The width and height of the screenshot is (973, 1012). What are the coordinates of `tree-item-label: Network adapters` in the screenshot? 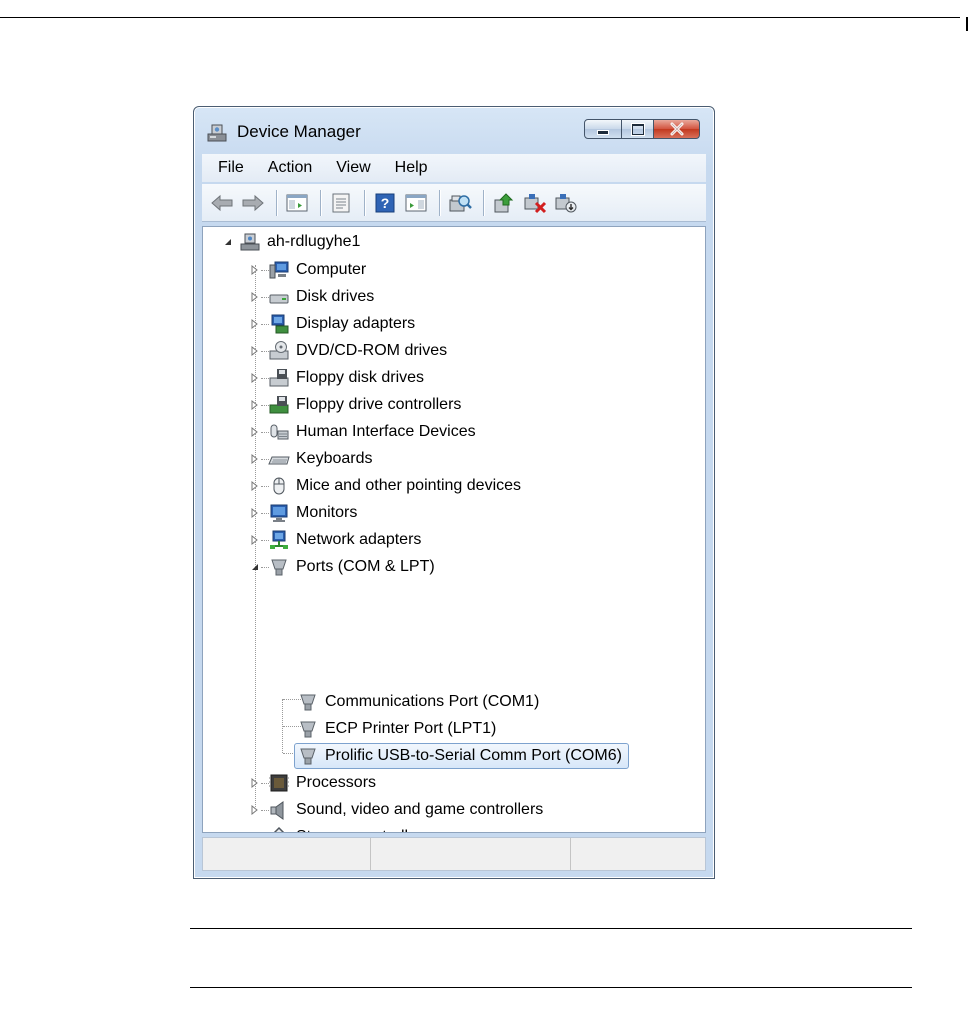 It's located at (359, 539).